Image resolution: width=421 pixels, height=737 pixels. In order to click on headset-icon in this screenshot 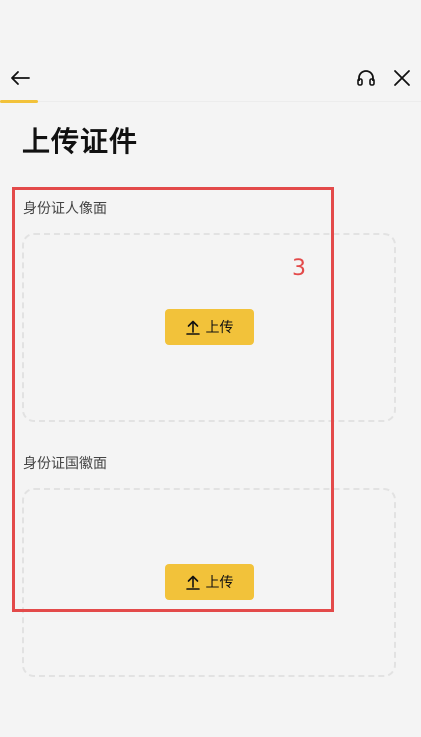, I will do `click(366, 78)`.